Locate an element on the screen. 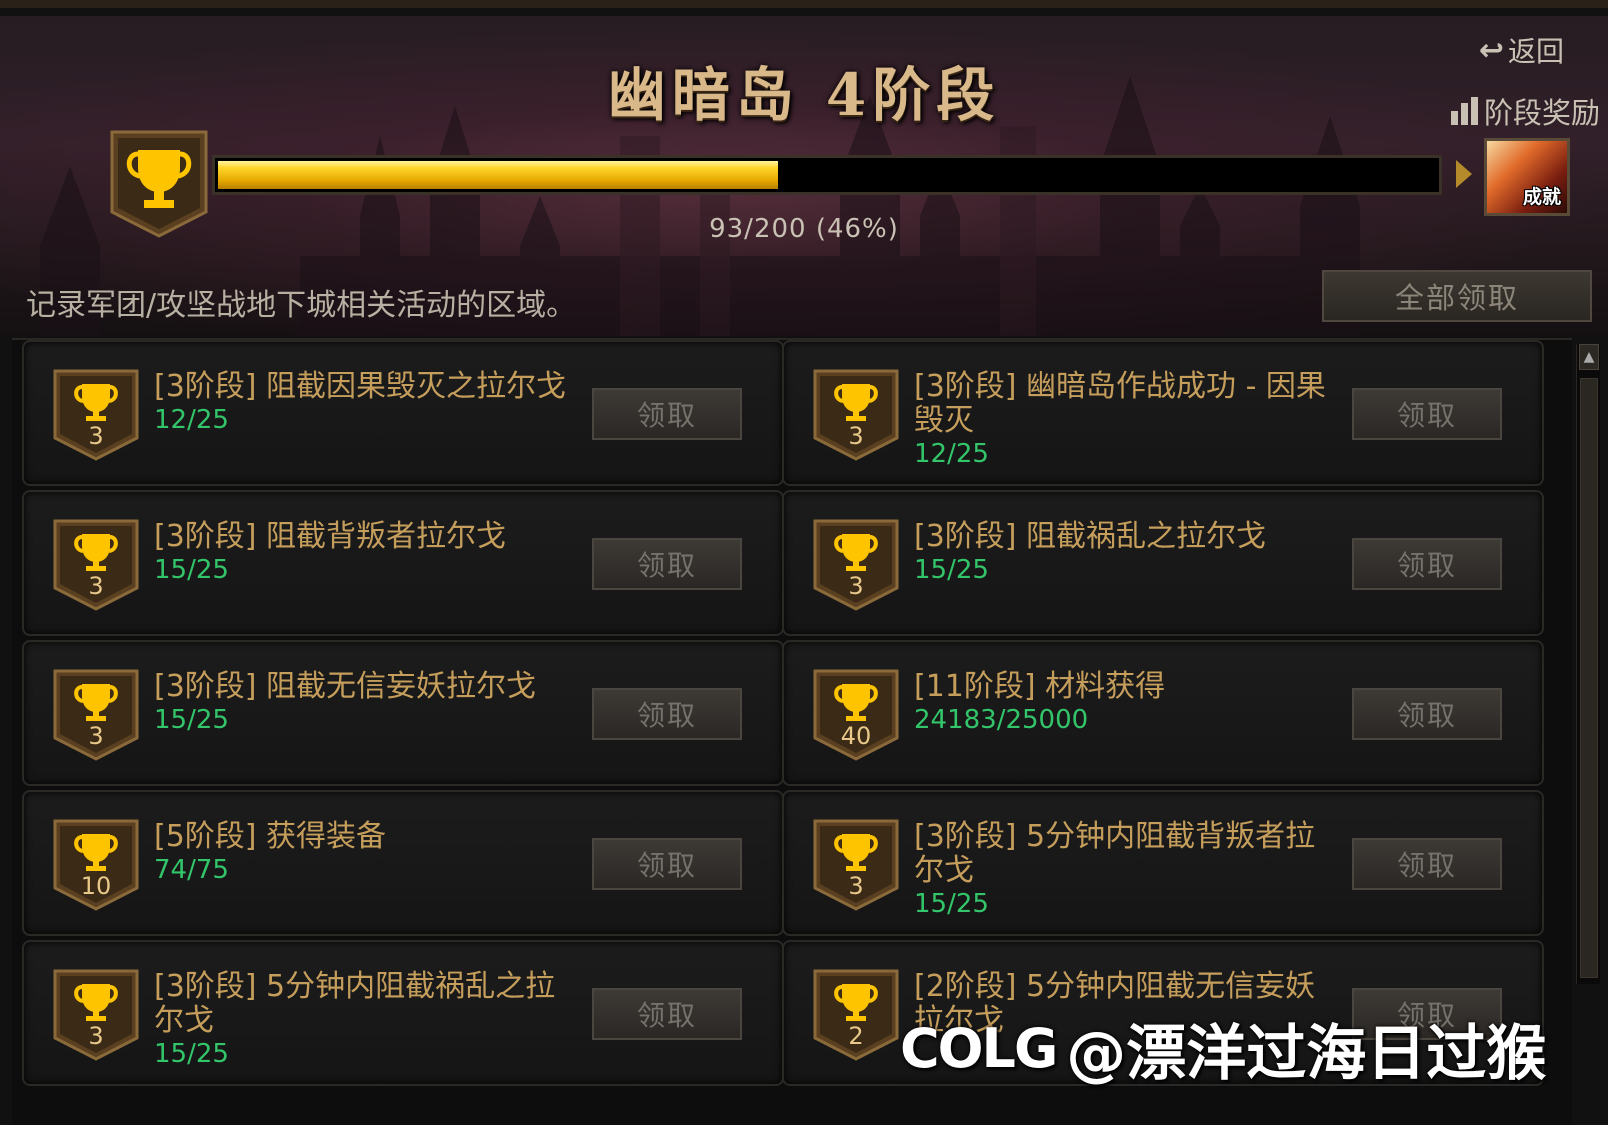 The width and height of the screenshot is (1608, 1125). claim-all-button: 全部领取 is located at coordinates (1457, 296).